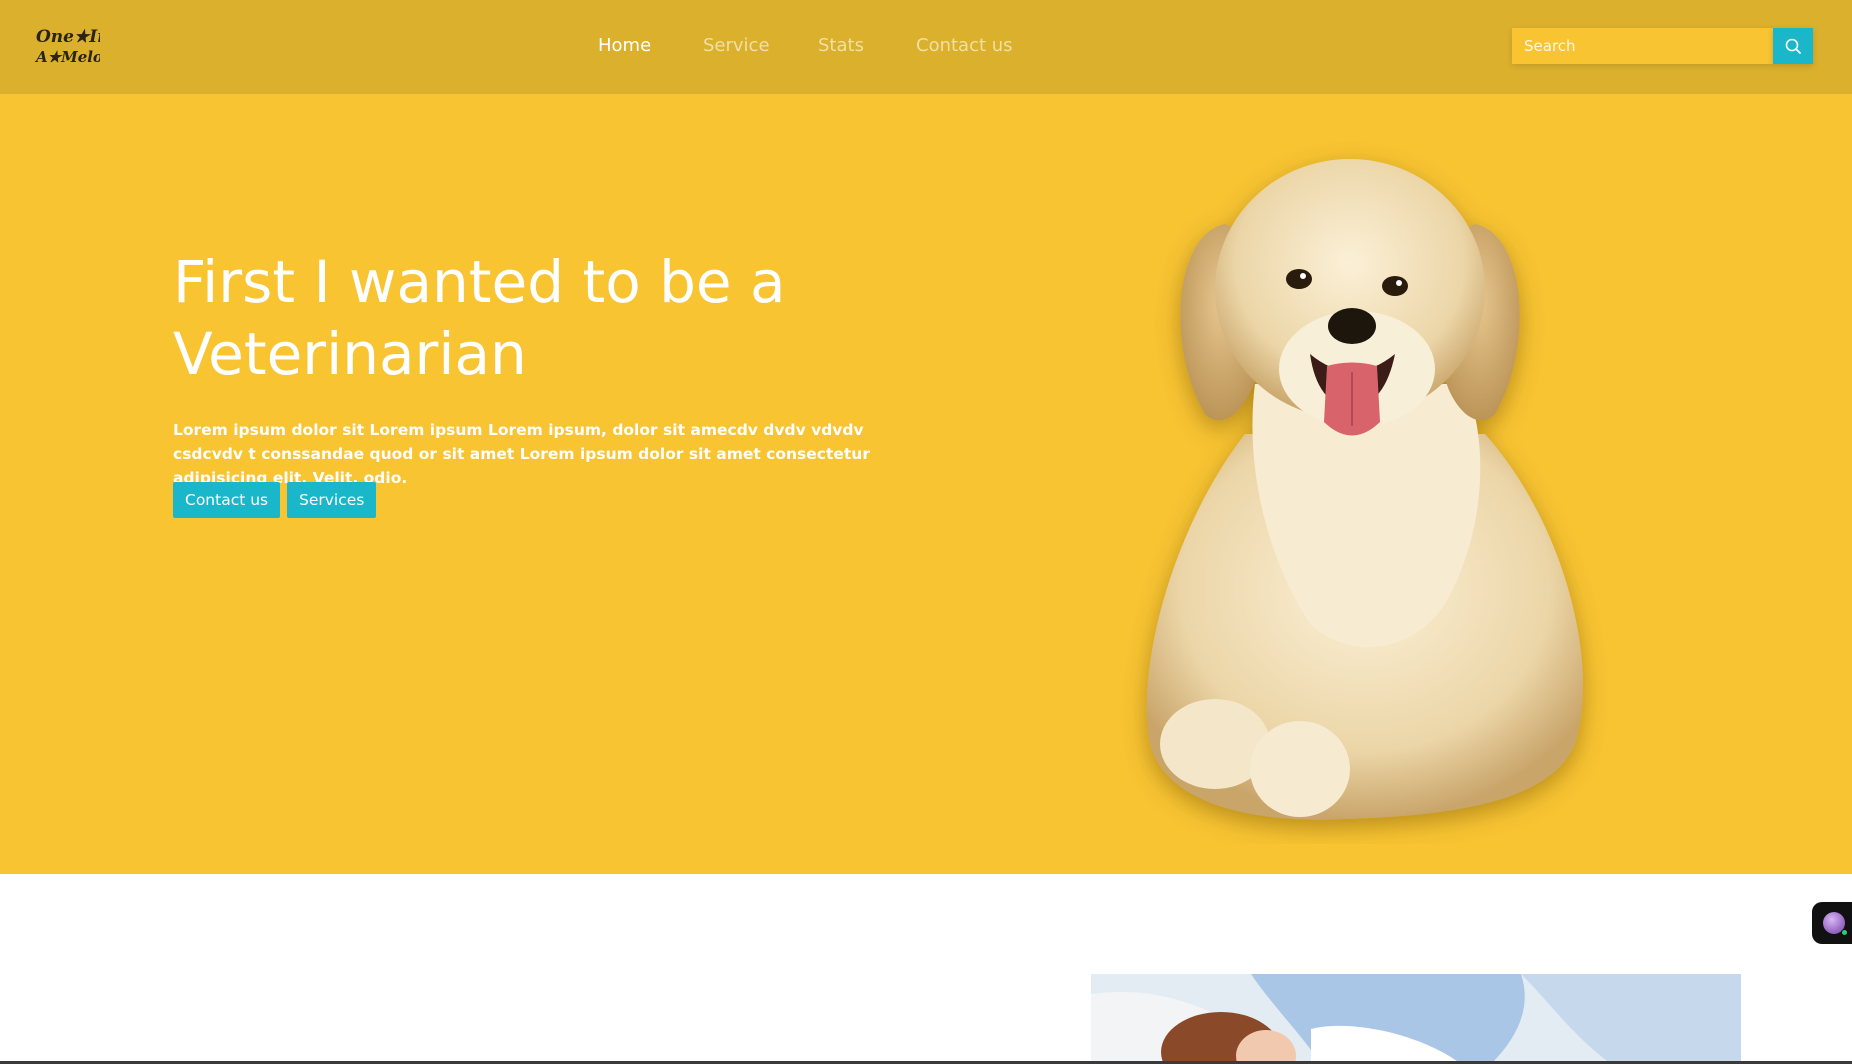 The image size is (1852, 1064). Describe the element at coordinates (1364, 489) in the screenshot. I see `puppy-image` at that location.